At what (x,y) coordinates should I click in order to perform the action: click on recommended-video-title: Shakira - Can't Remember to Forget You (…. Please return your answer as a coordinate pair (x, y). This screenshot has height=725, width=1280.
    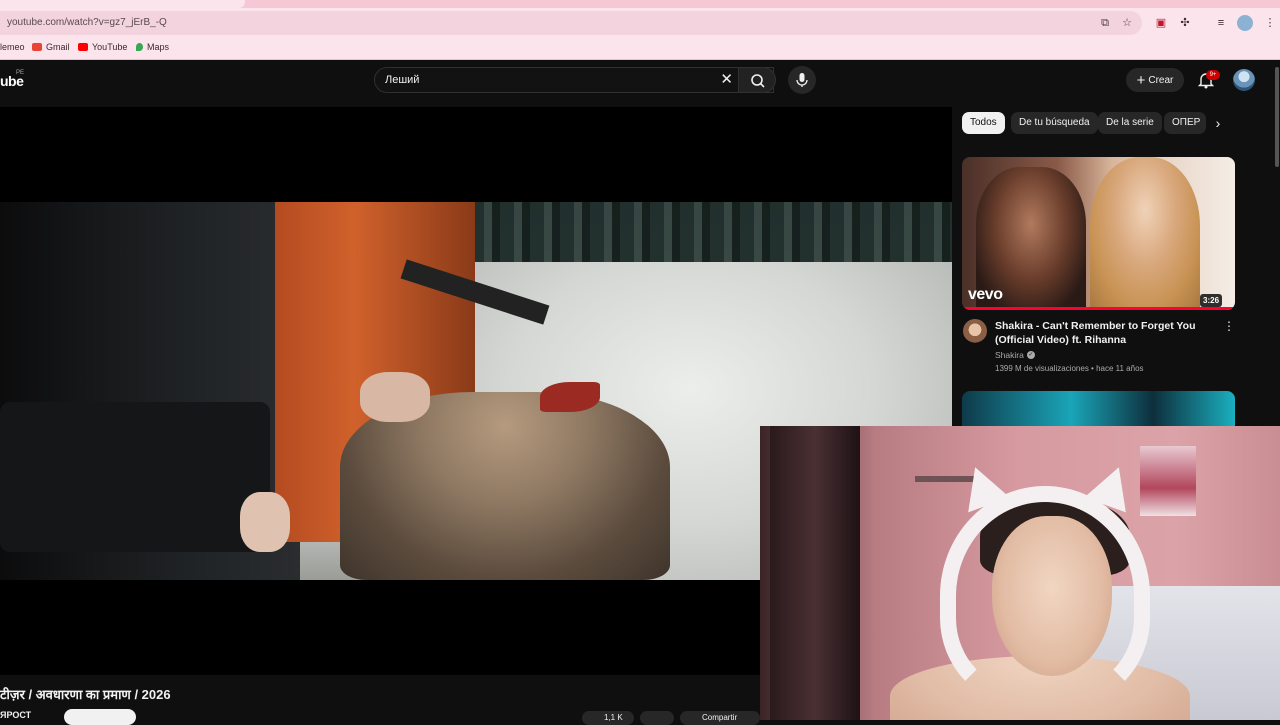
    Looking at the image, I should click on (1102, 333).